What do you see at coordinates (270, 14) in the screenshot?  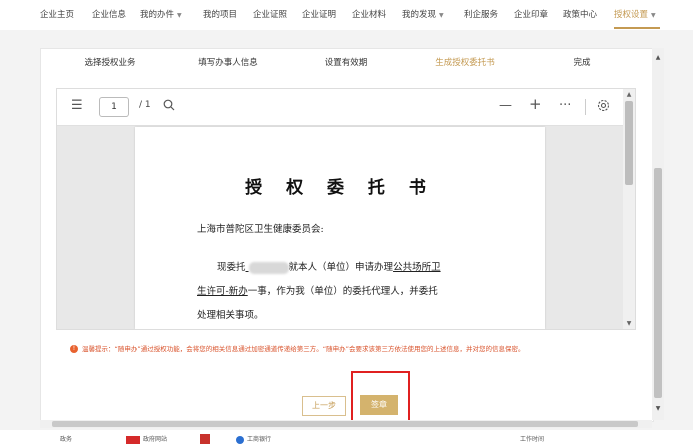 I see `nav-item-4: 企业证照` at bounding box center [270, 14].